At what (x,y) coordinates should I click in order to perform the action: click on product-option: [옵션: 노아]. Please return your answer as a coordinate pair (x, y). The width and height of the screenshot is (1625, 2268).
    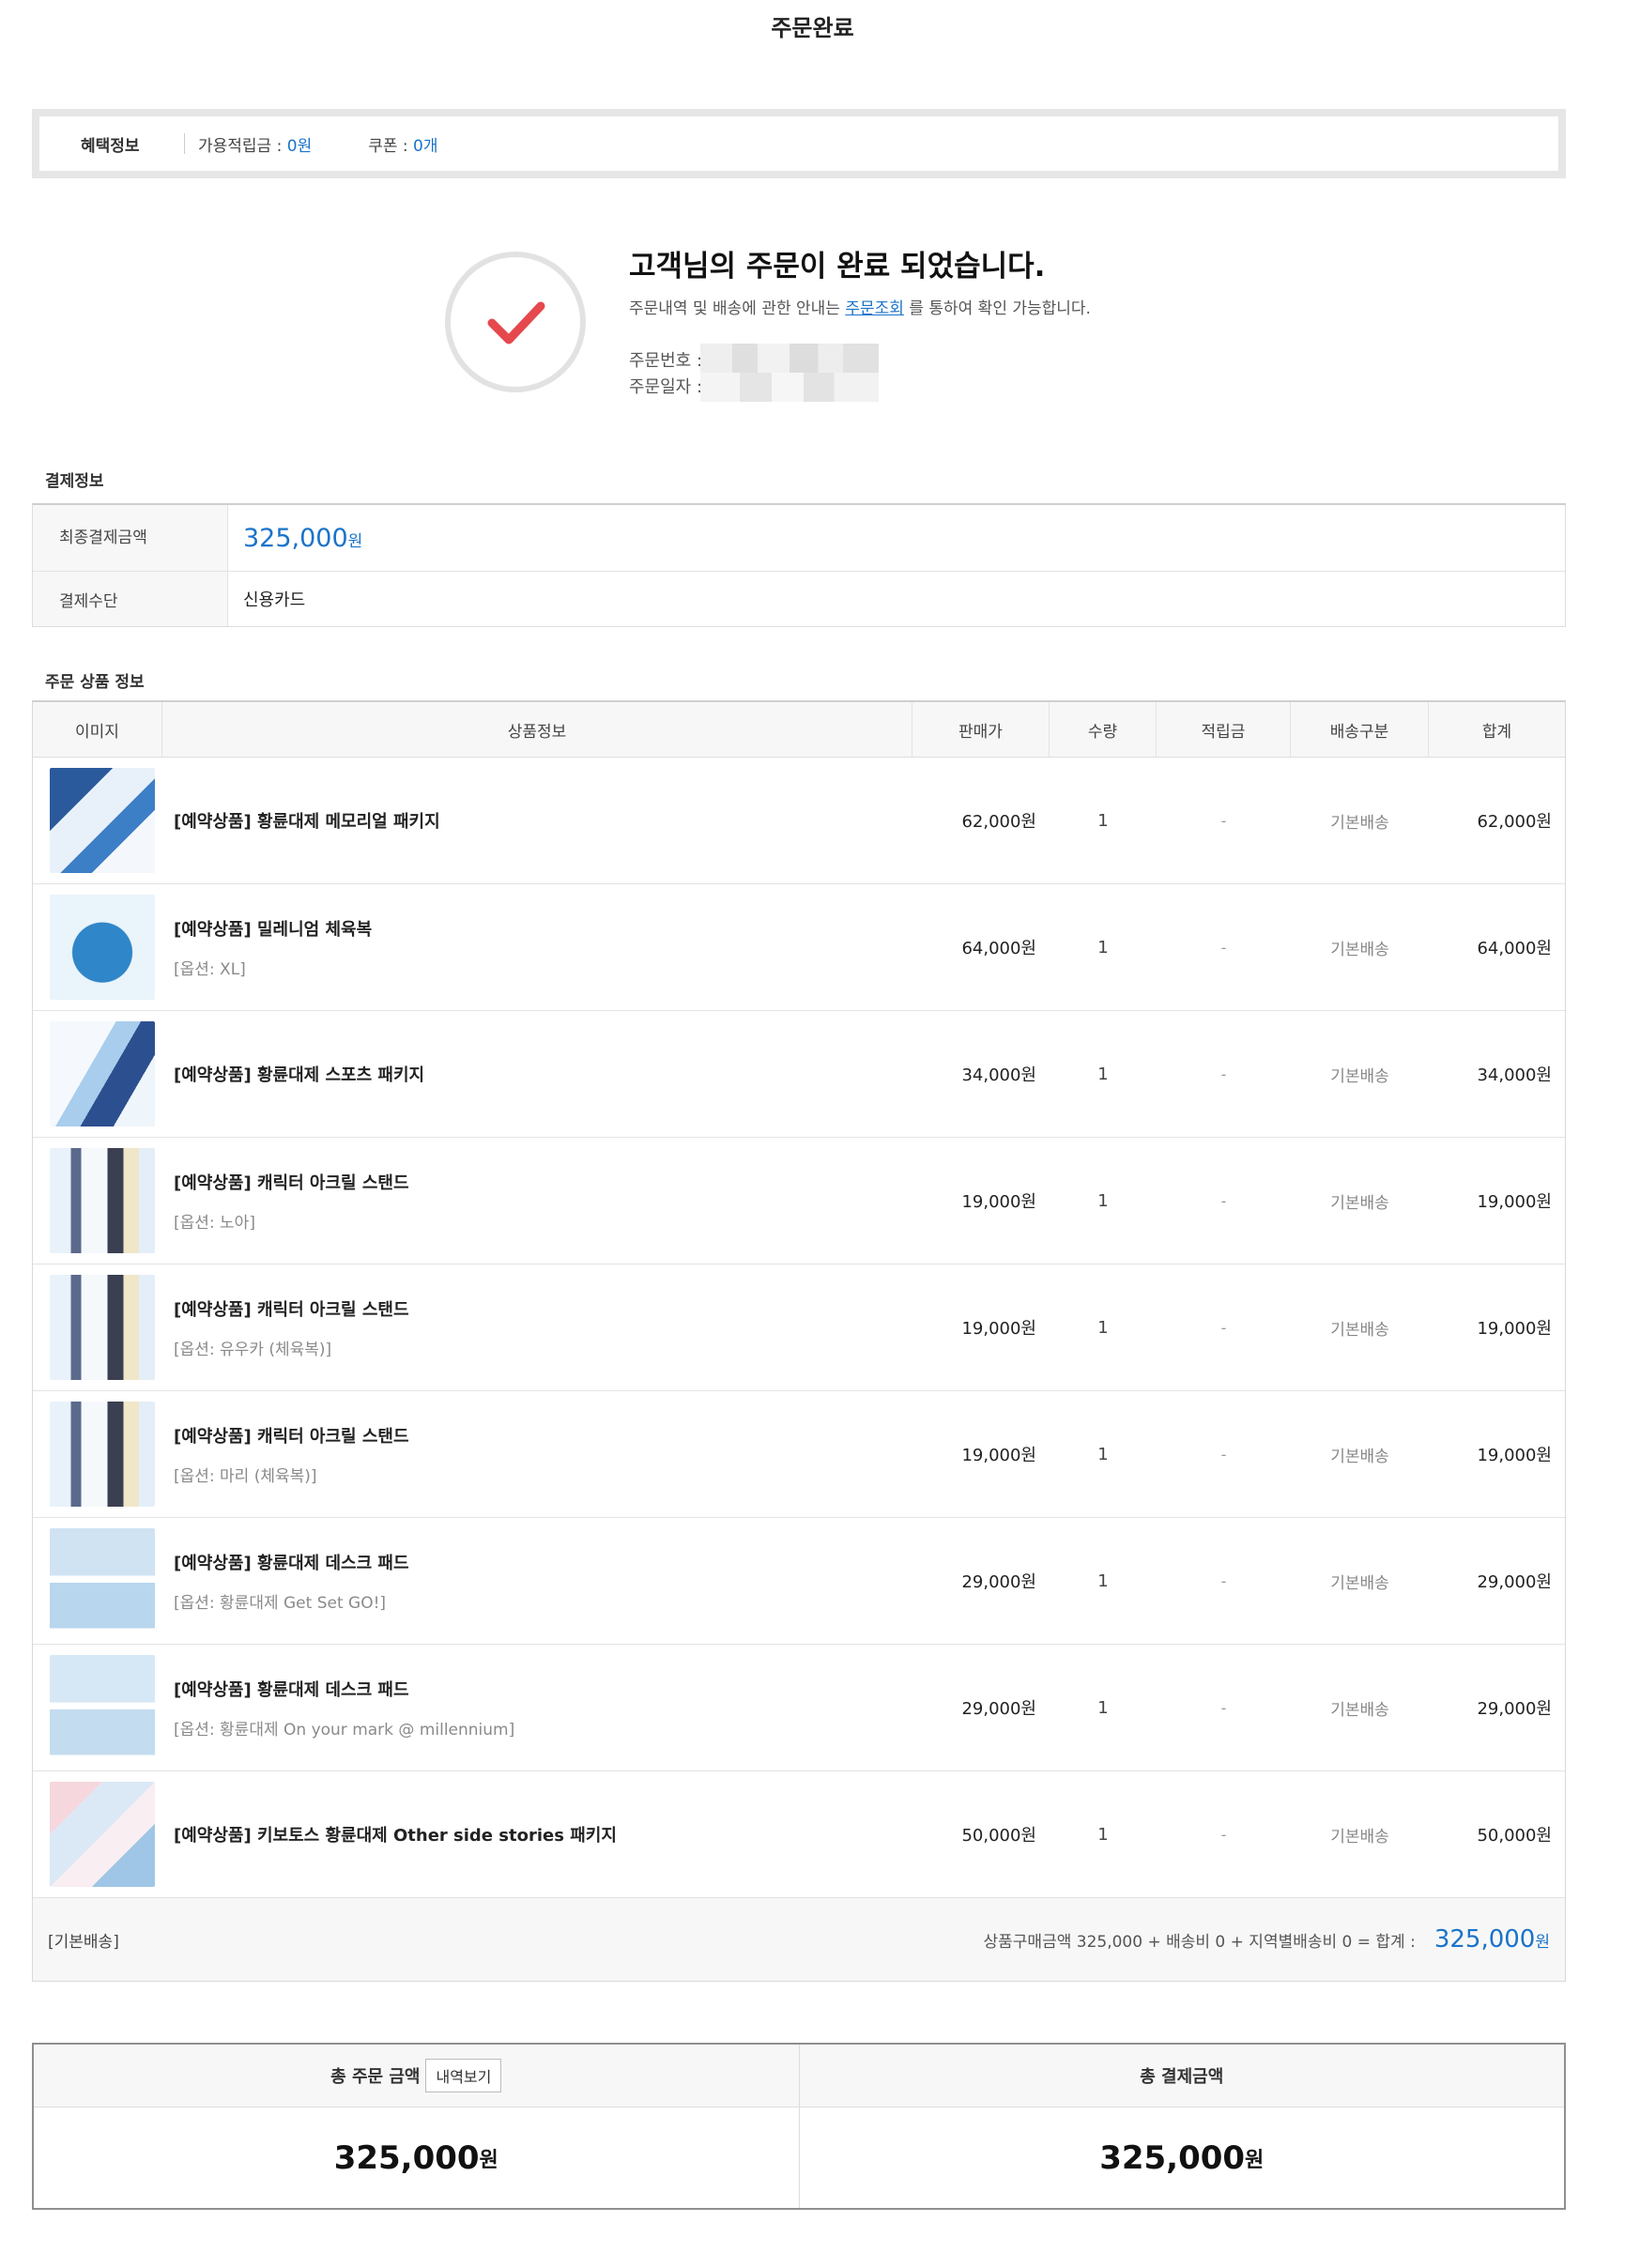
    Looking at the image, I should click on (214, 1223).